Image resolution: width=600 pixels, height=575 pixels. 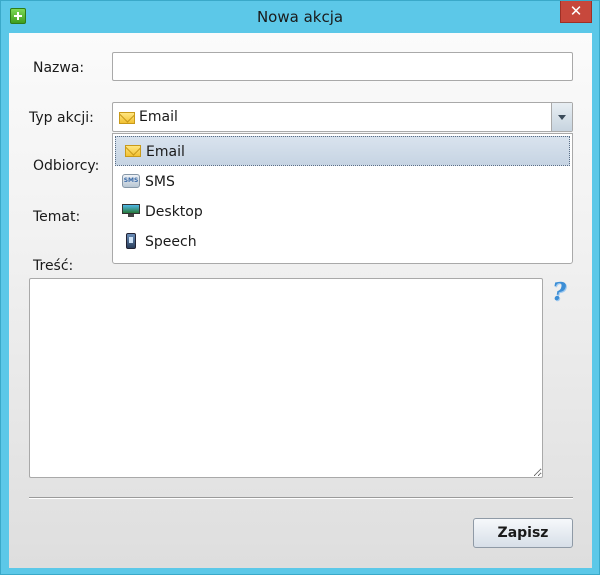 What do you see at coordinates (342, 242) in the screenshot?
I see `dropdown-item-speech: Speech` at bounding box center [342, 242].